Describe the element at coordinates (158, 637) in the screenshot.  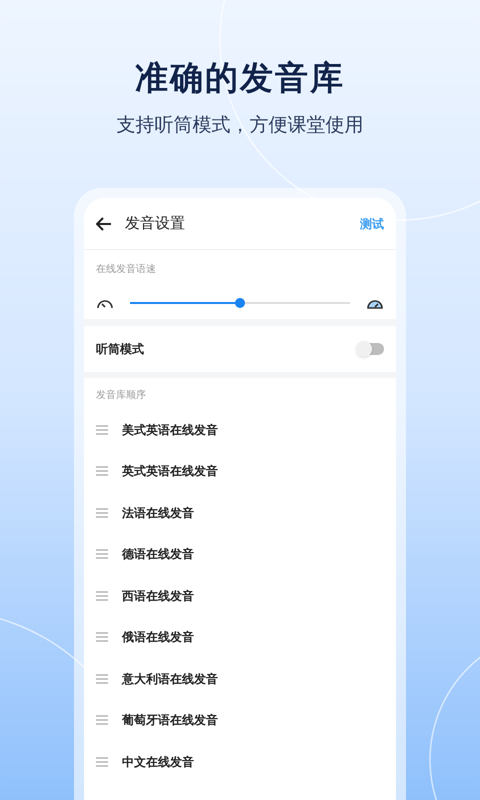
I see `list-item: 俄语在线发音` at that location.